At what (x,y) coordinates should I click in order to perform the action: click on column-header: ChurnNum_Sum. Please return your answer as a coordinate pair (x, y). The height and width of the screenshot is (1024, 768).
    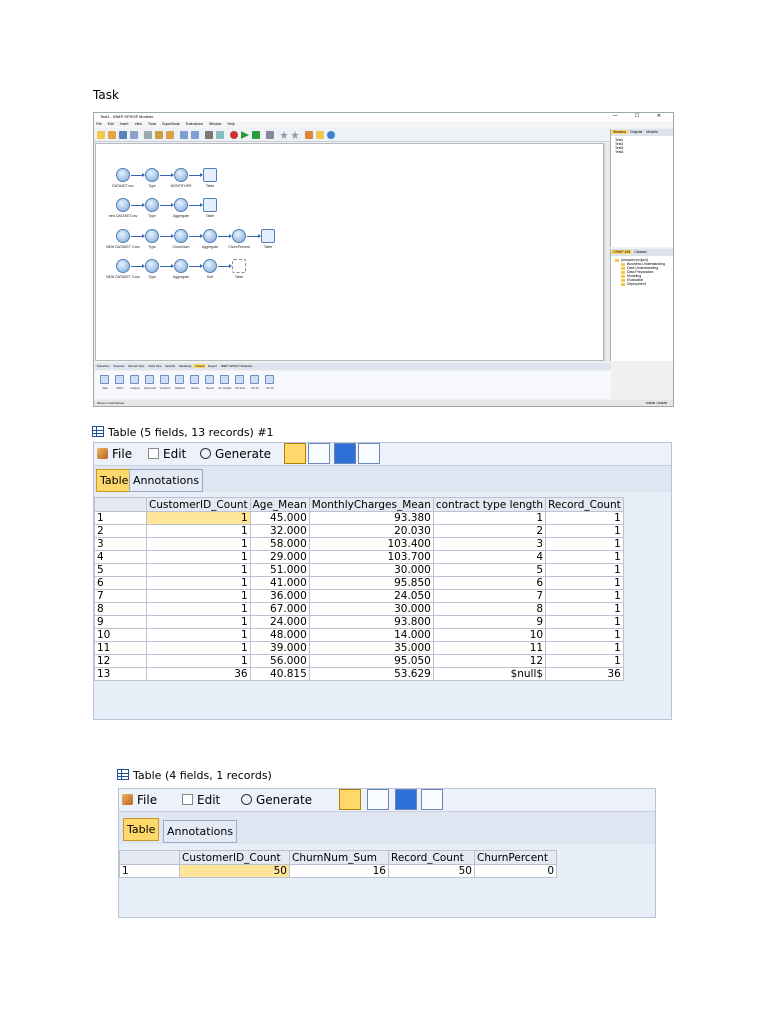
    Looking at the image, I should click on (339, 857).